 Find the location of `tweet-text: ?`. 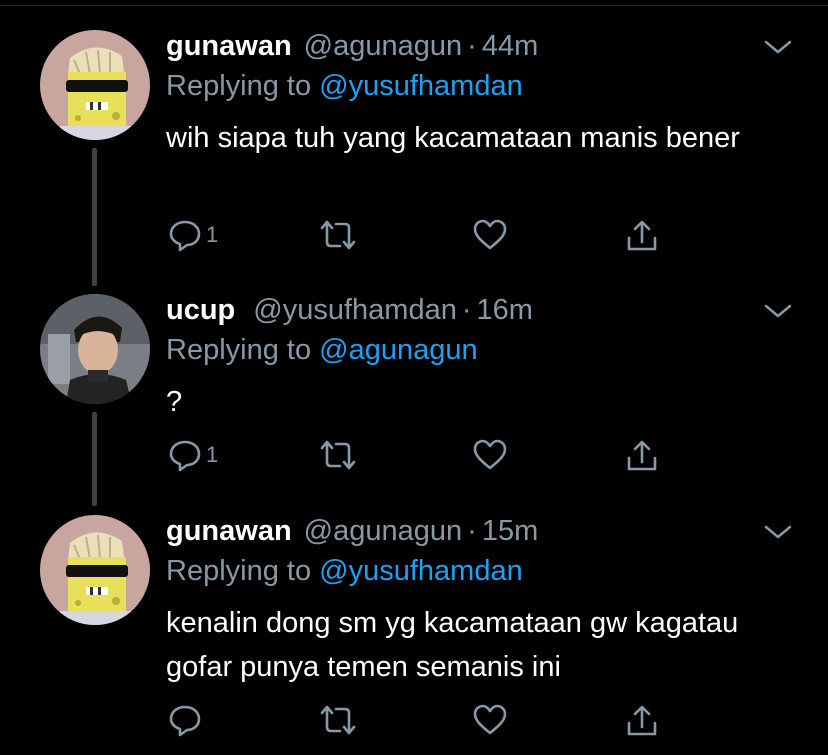

tweet-text: ? is located at coordinates (174, 402).